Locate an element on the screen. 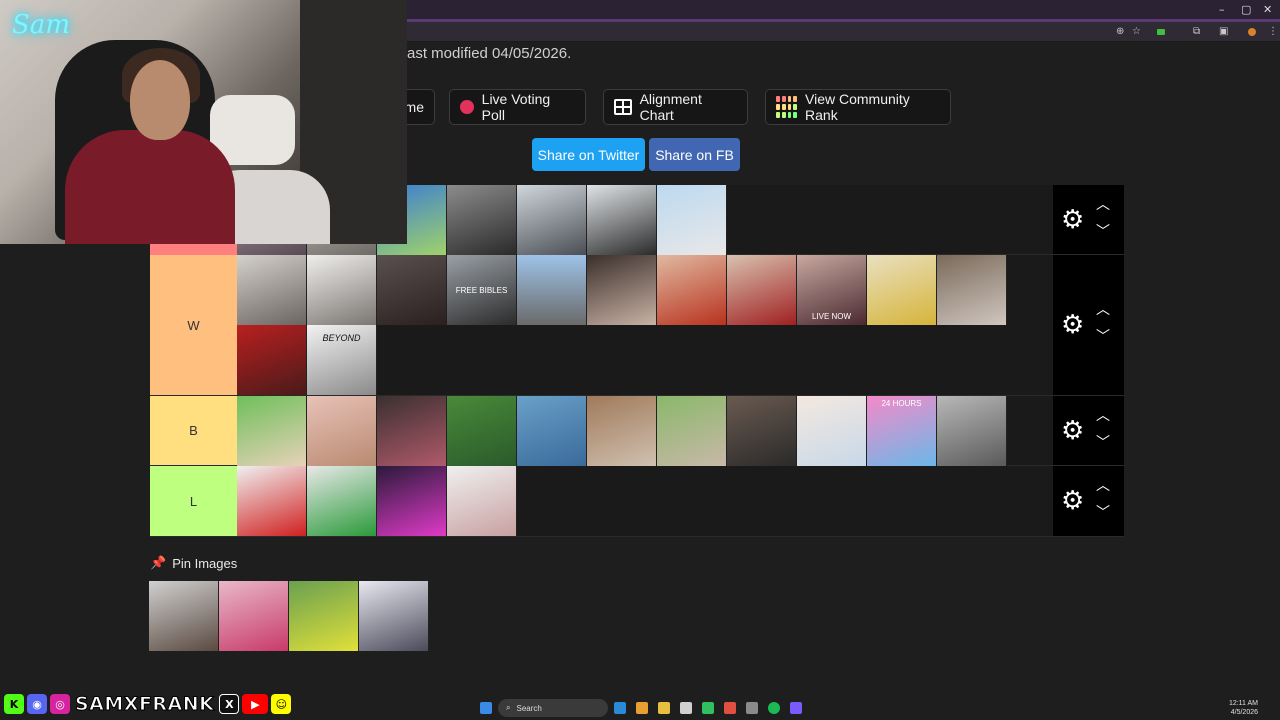  folder-icon is located at coordinates (664, 708).